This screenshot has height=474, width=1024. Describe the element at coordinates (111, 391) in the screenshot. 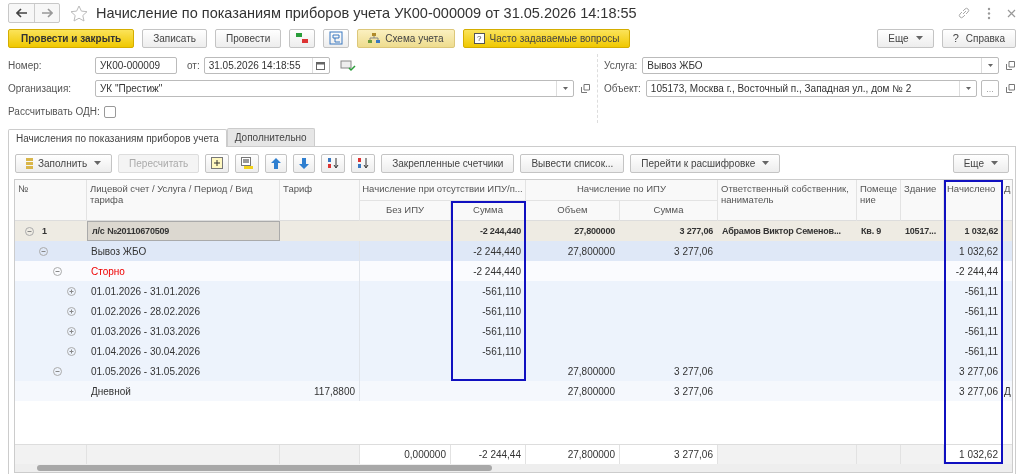

I see `table-cell: Дневной` at that location.